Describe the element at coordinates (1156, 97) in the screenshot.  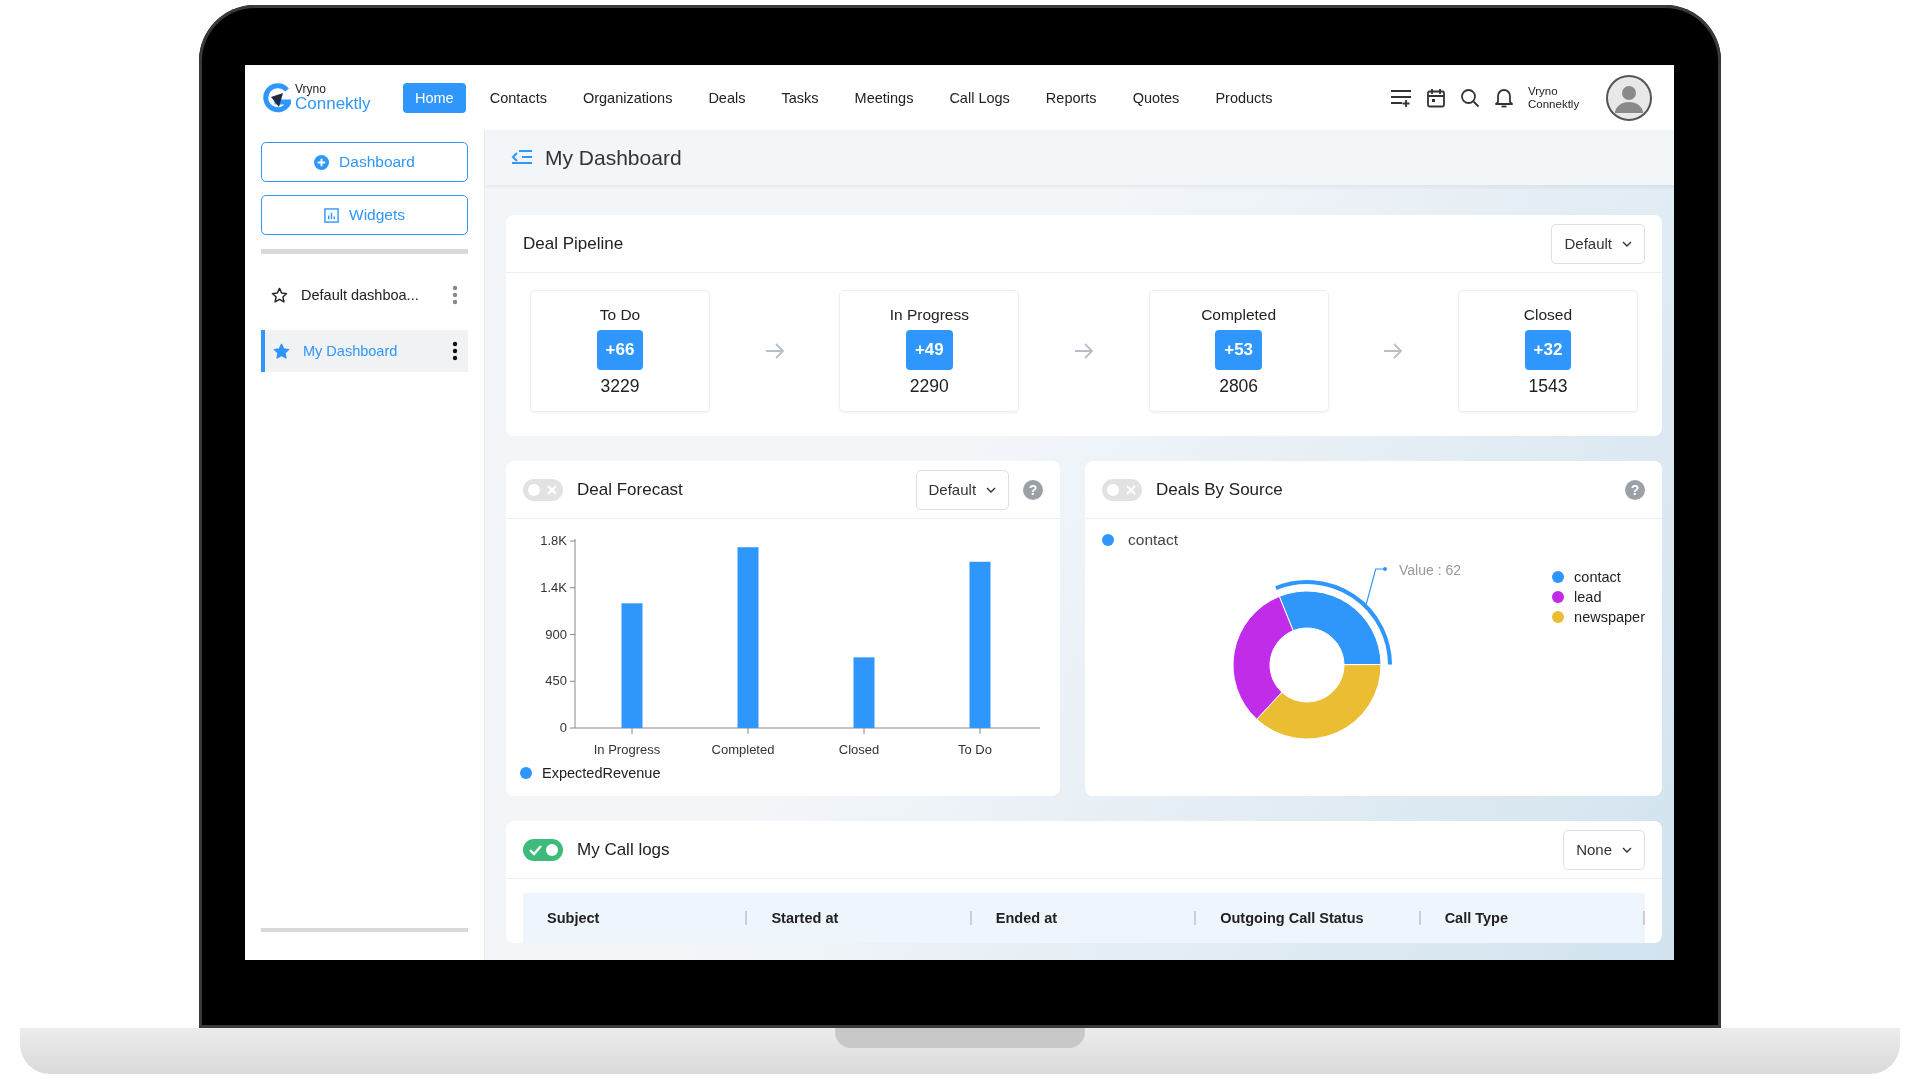
I see `nav-tab: Quotes` at that location.